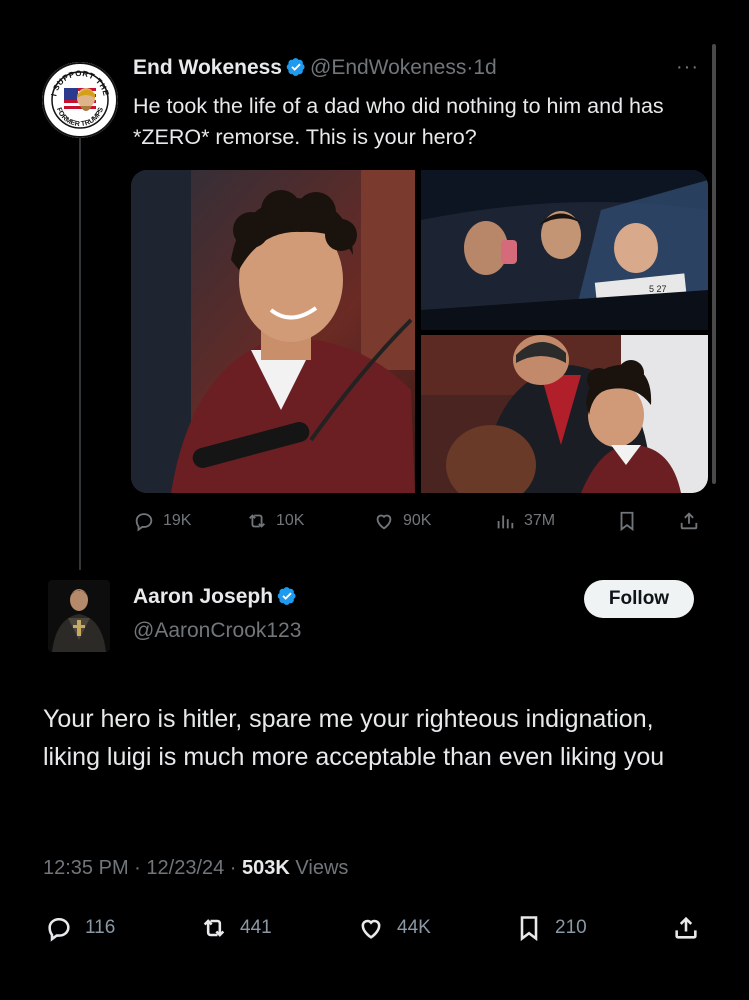 The height and width of the screenshot is (1000, 749). Describe the element at coordinates (394, 928) in the screenshot. I see `reply-like-button: 44K` at that location.